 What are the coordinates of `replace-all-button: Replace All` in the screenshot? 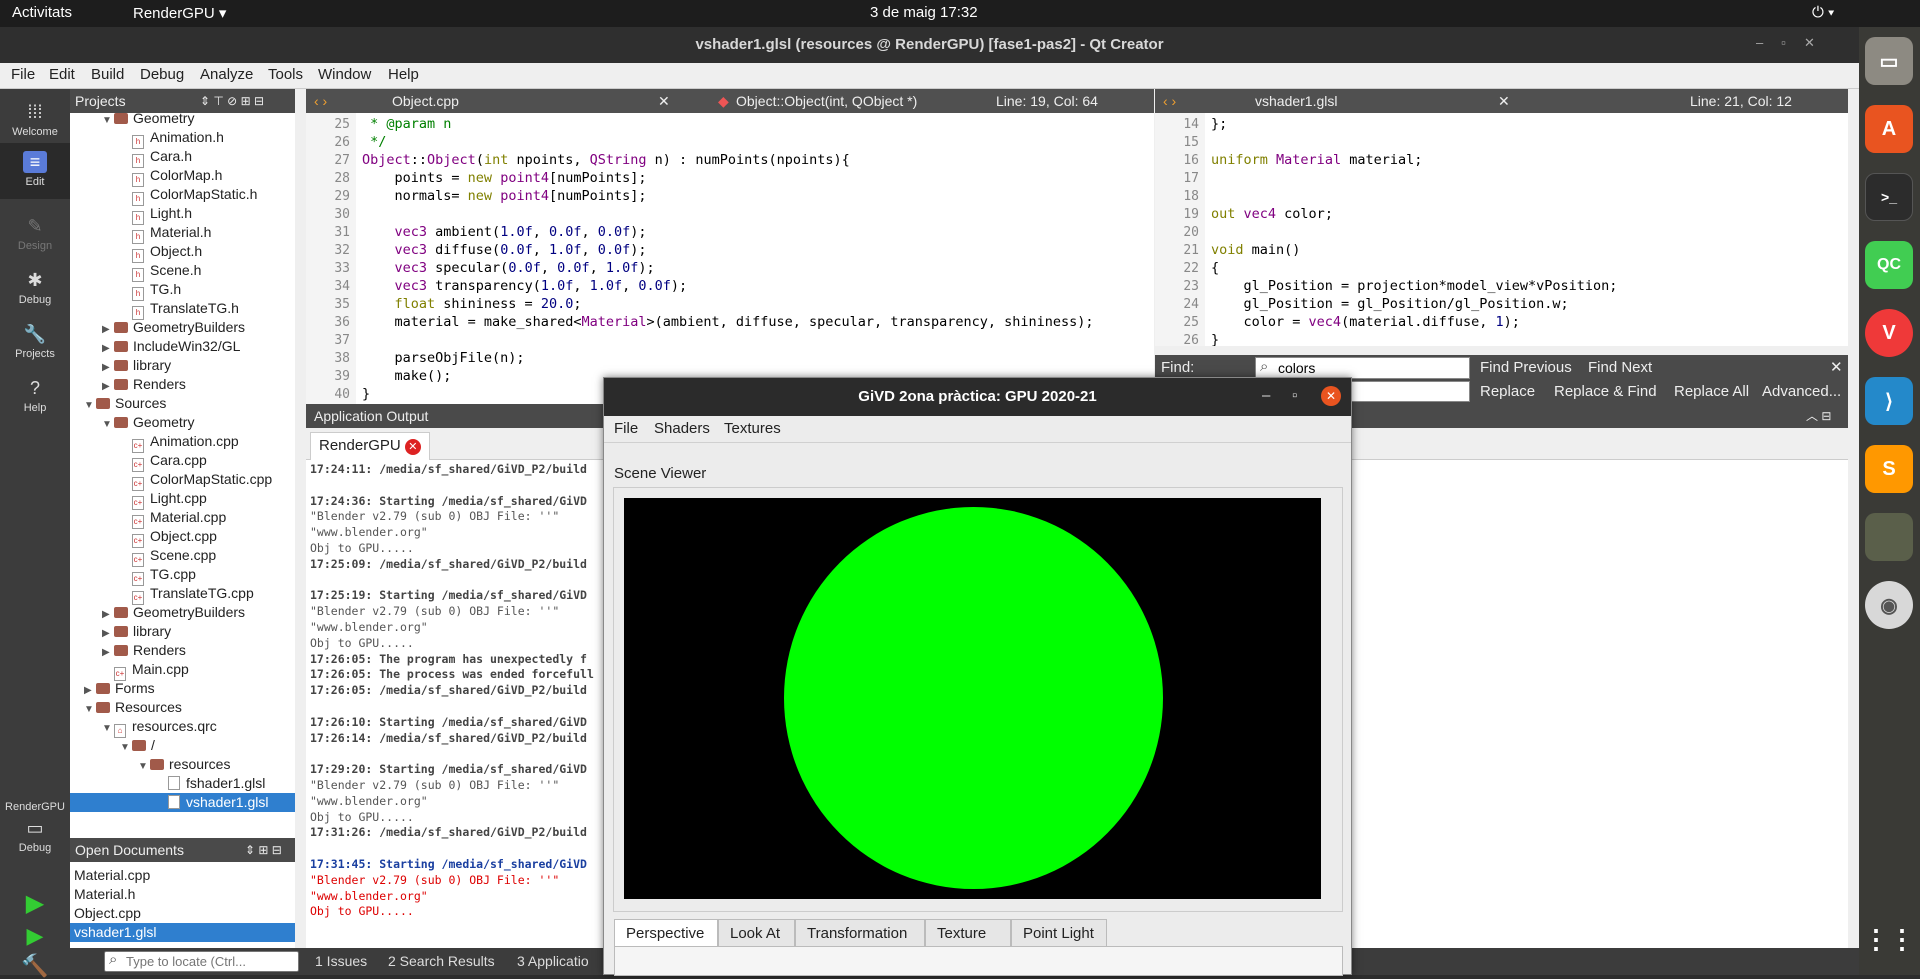 It's located at (1711, 391).